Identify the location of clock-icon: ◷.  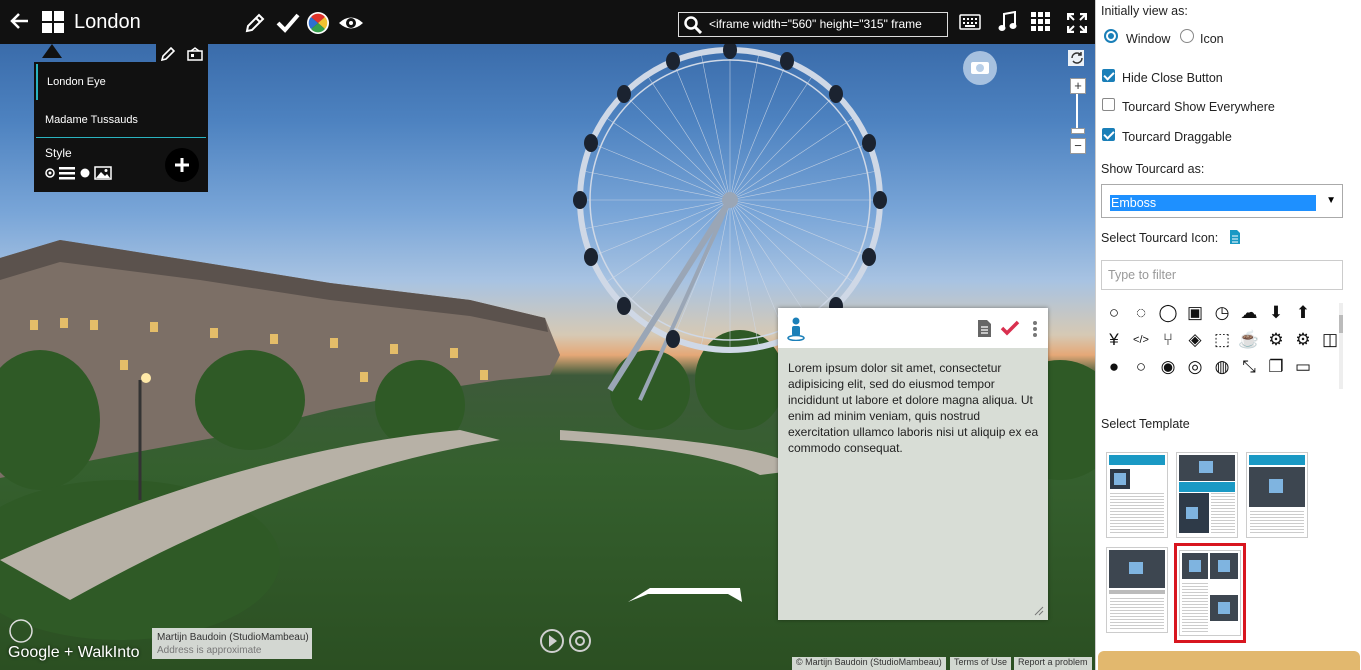
(1222, 313).